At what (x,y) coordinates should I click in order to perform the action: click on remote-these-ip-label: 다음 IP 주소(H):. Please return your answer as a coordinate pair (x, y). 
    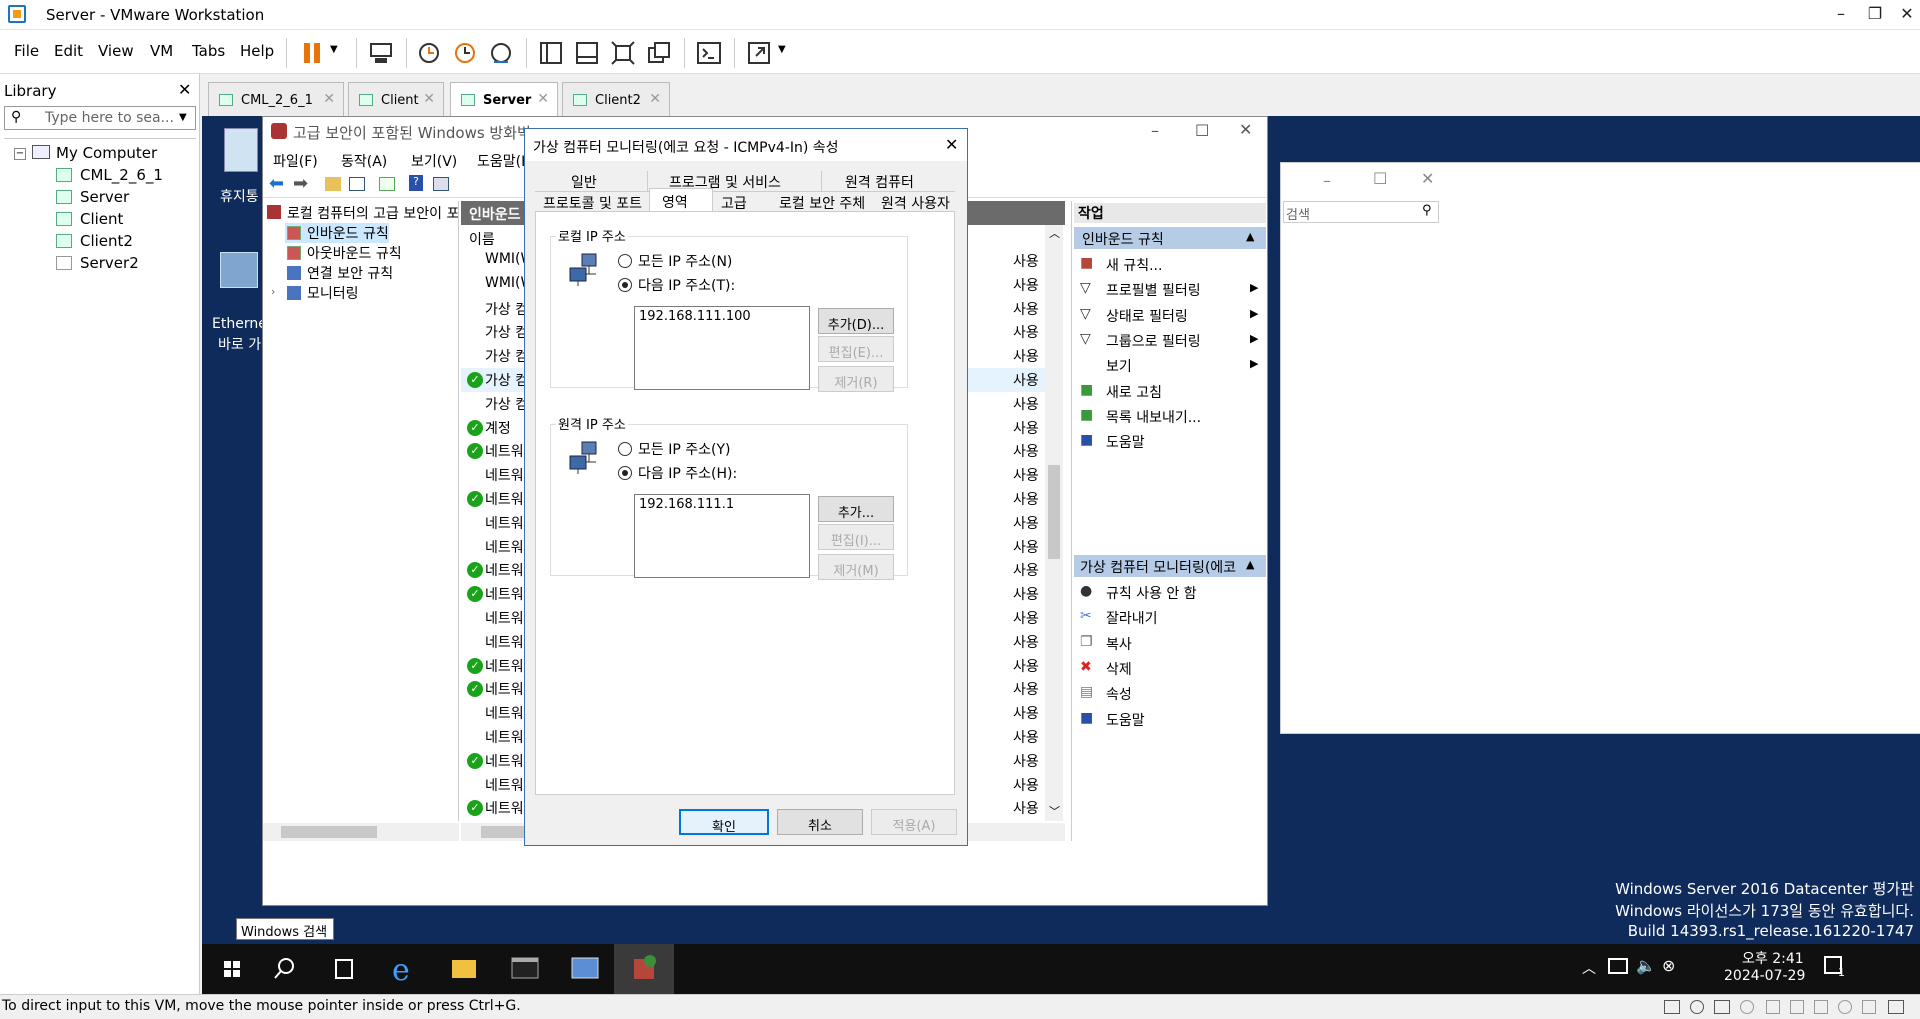
    Looking at the image, I should click on (687, 473).